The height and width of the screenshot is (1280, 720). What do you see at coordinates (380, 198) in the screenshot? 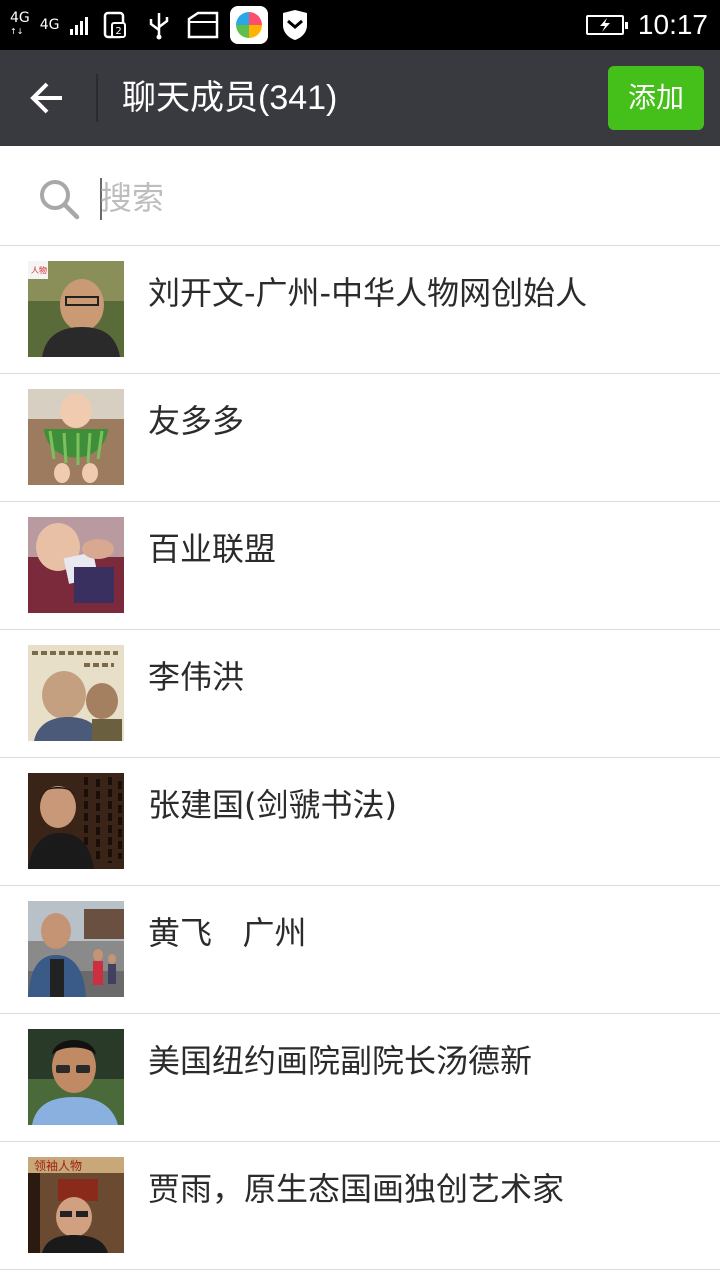
I see `search-input` at bounding box center [380, 198].